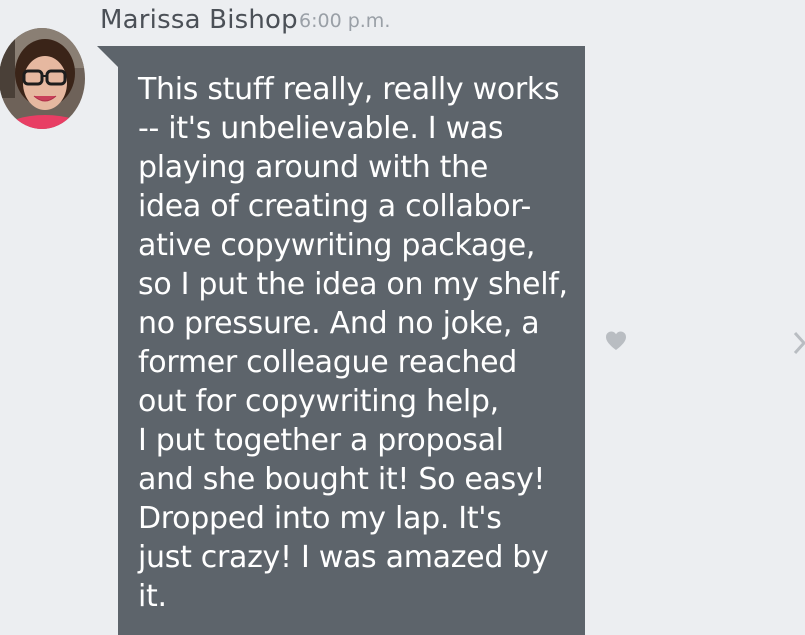 This screenshot has height=635, width=805. I want to click on bubble-tail, so click(108, 57).